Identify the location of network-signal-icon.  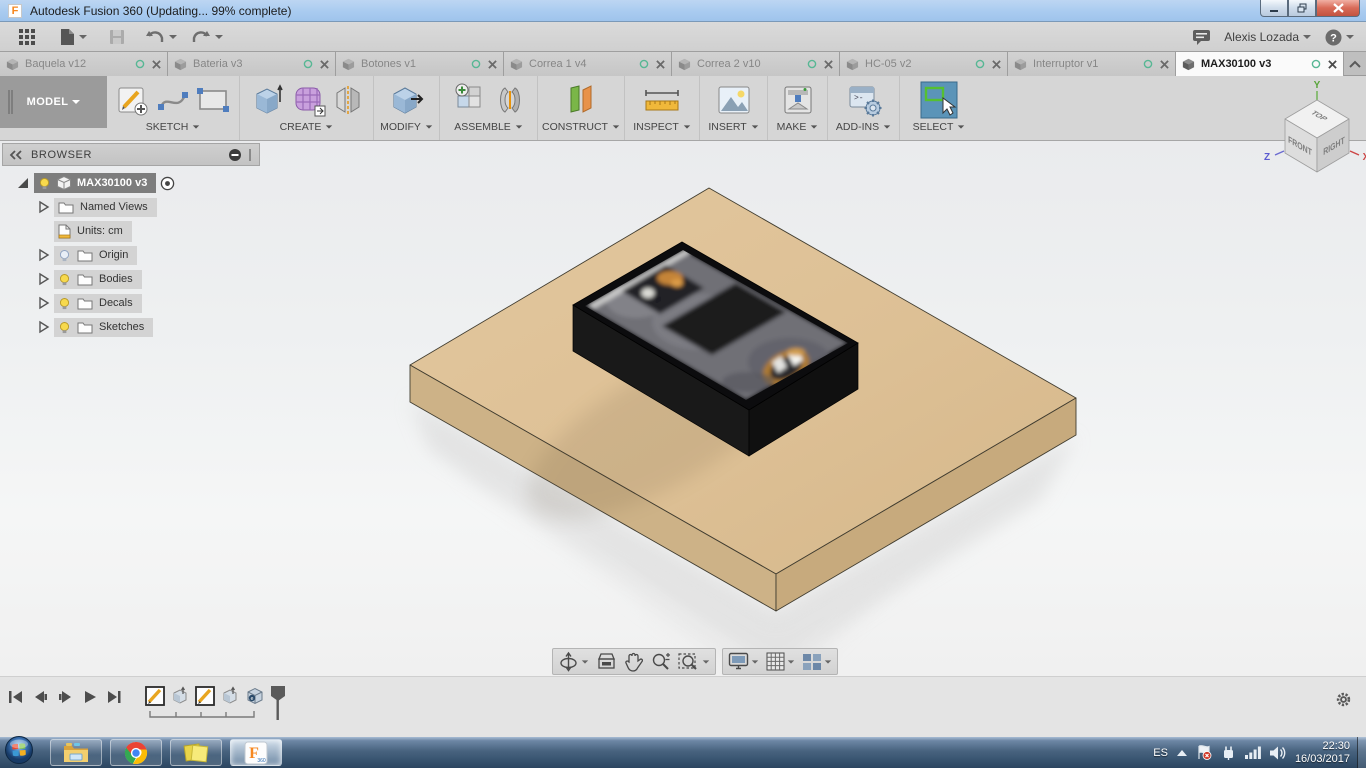
(1252, 752).